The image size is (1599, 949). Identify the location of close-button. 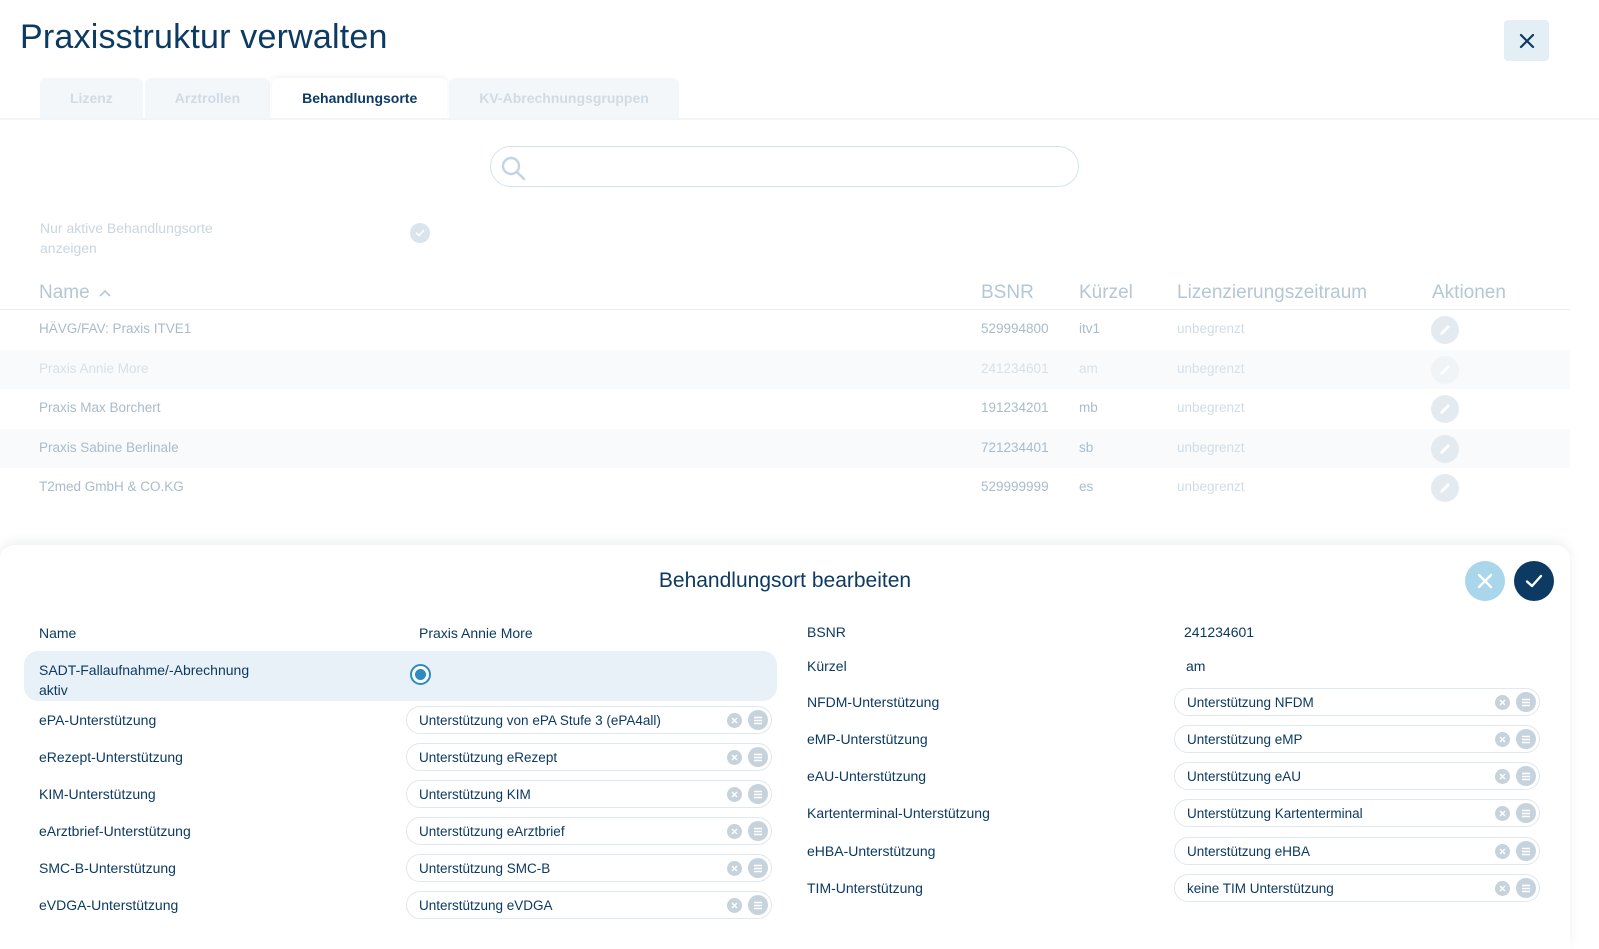
(1526, 40).